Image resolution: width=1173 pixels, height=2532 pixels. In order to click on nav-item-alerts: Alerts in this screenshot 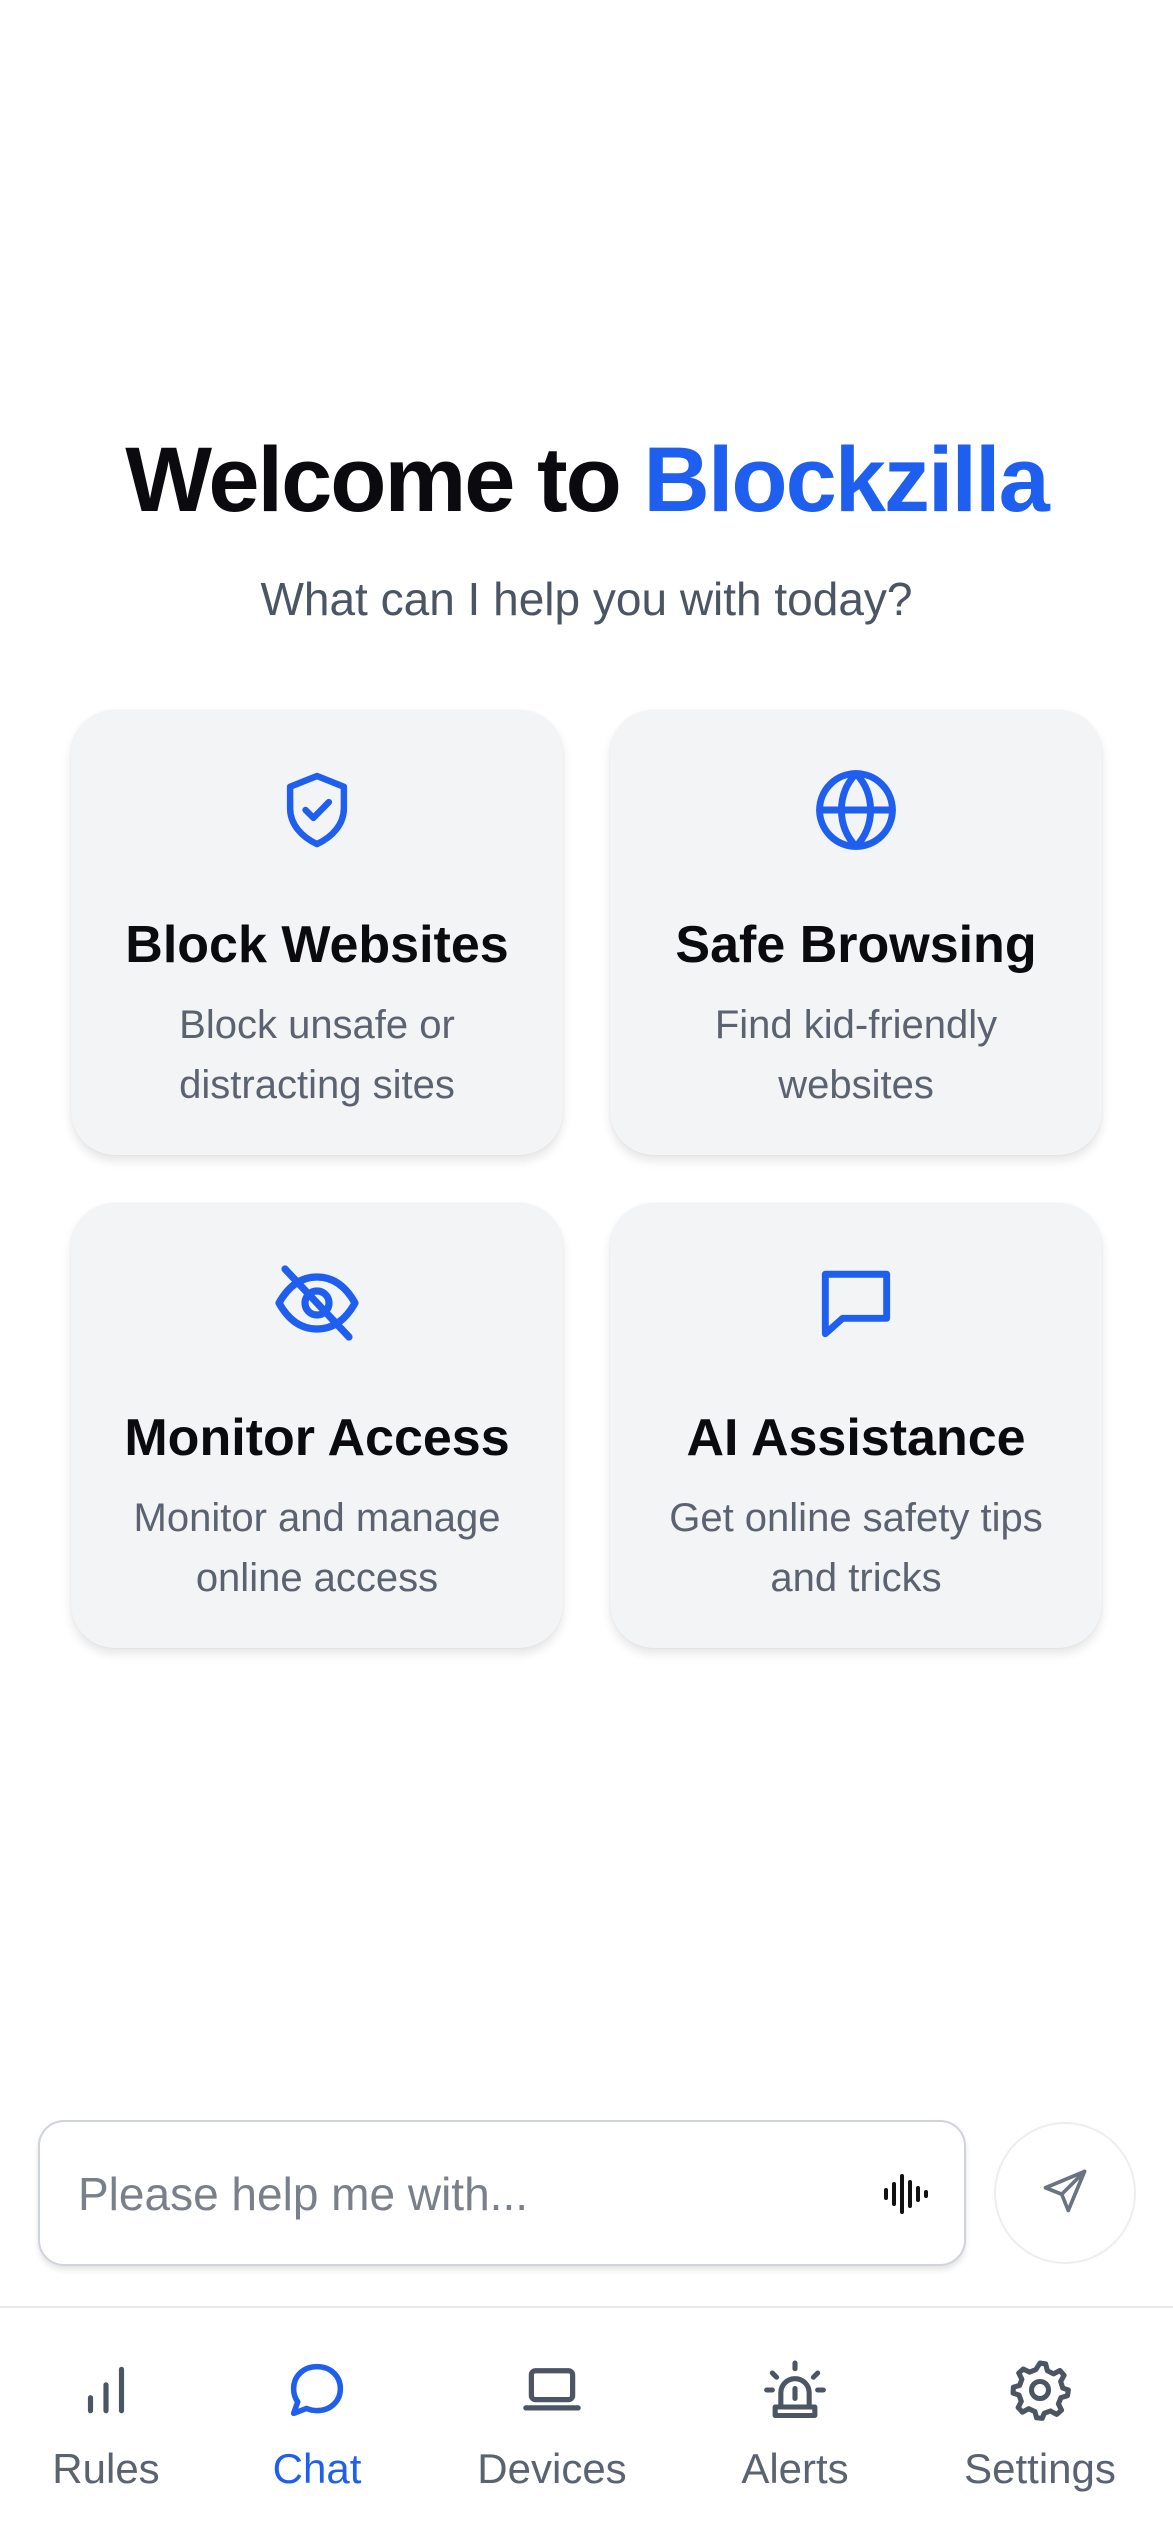, I will do `click(795, 2424)`.